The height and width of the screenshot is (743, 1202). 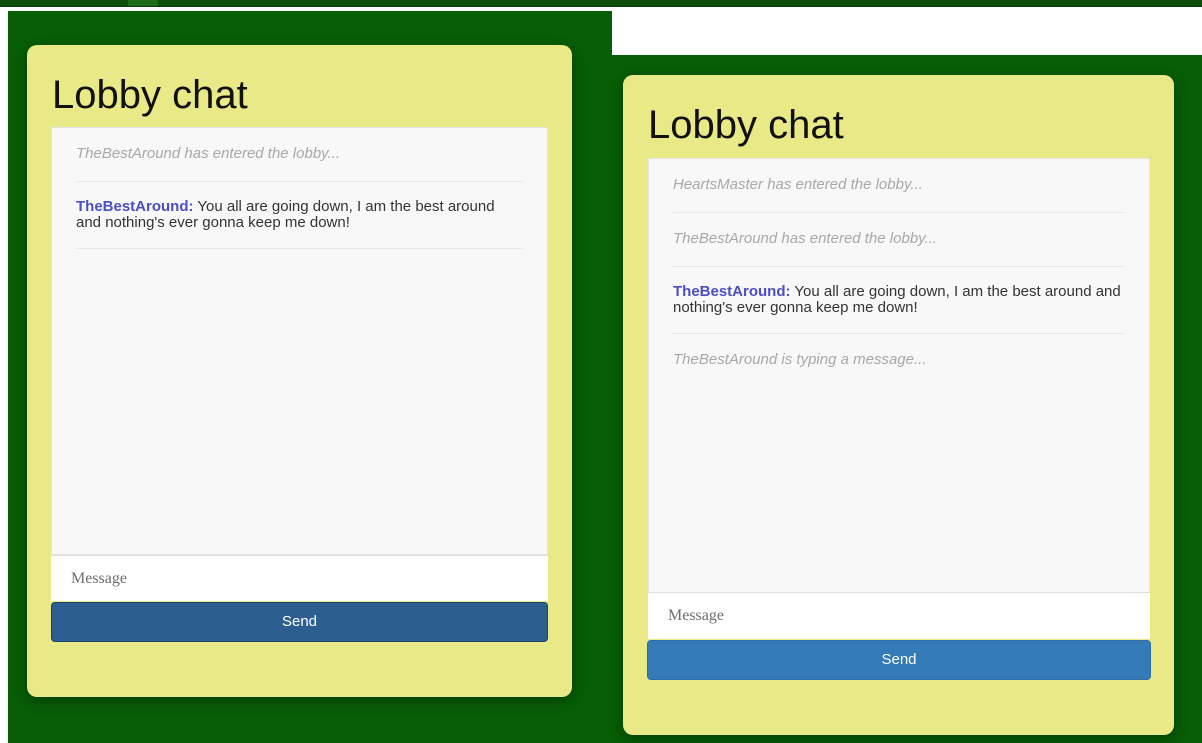 What do you see at coordinates (143, 3) in the screenshot?
I see `window-tab-mark` at bounding box center [143, 3].